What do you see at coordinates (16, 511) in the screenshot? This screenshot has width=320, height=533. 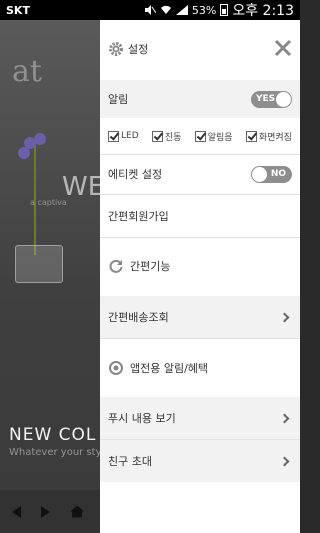 I see `back-arrow-icon` at bounding box center [16, 511].